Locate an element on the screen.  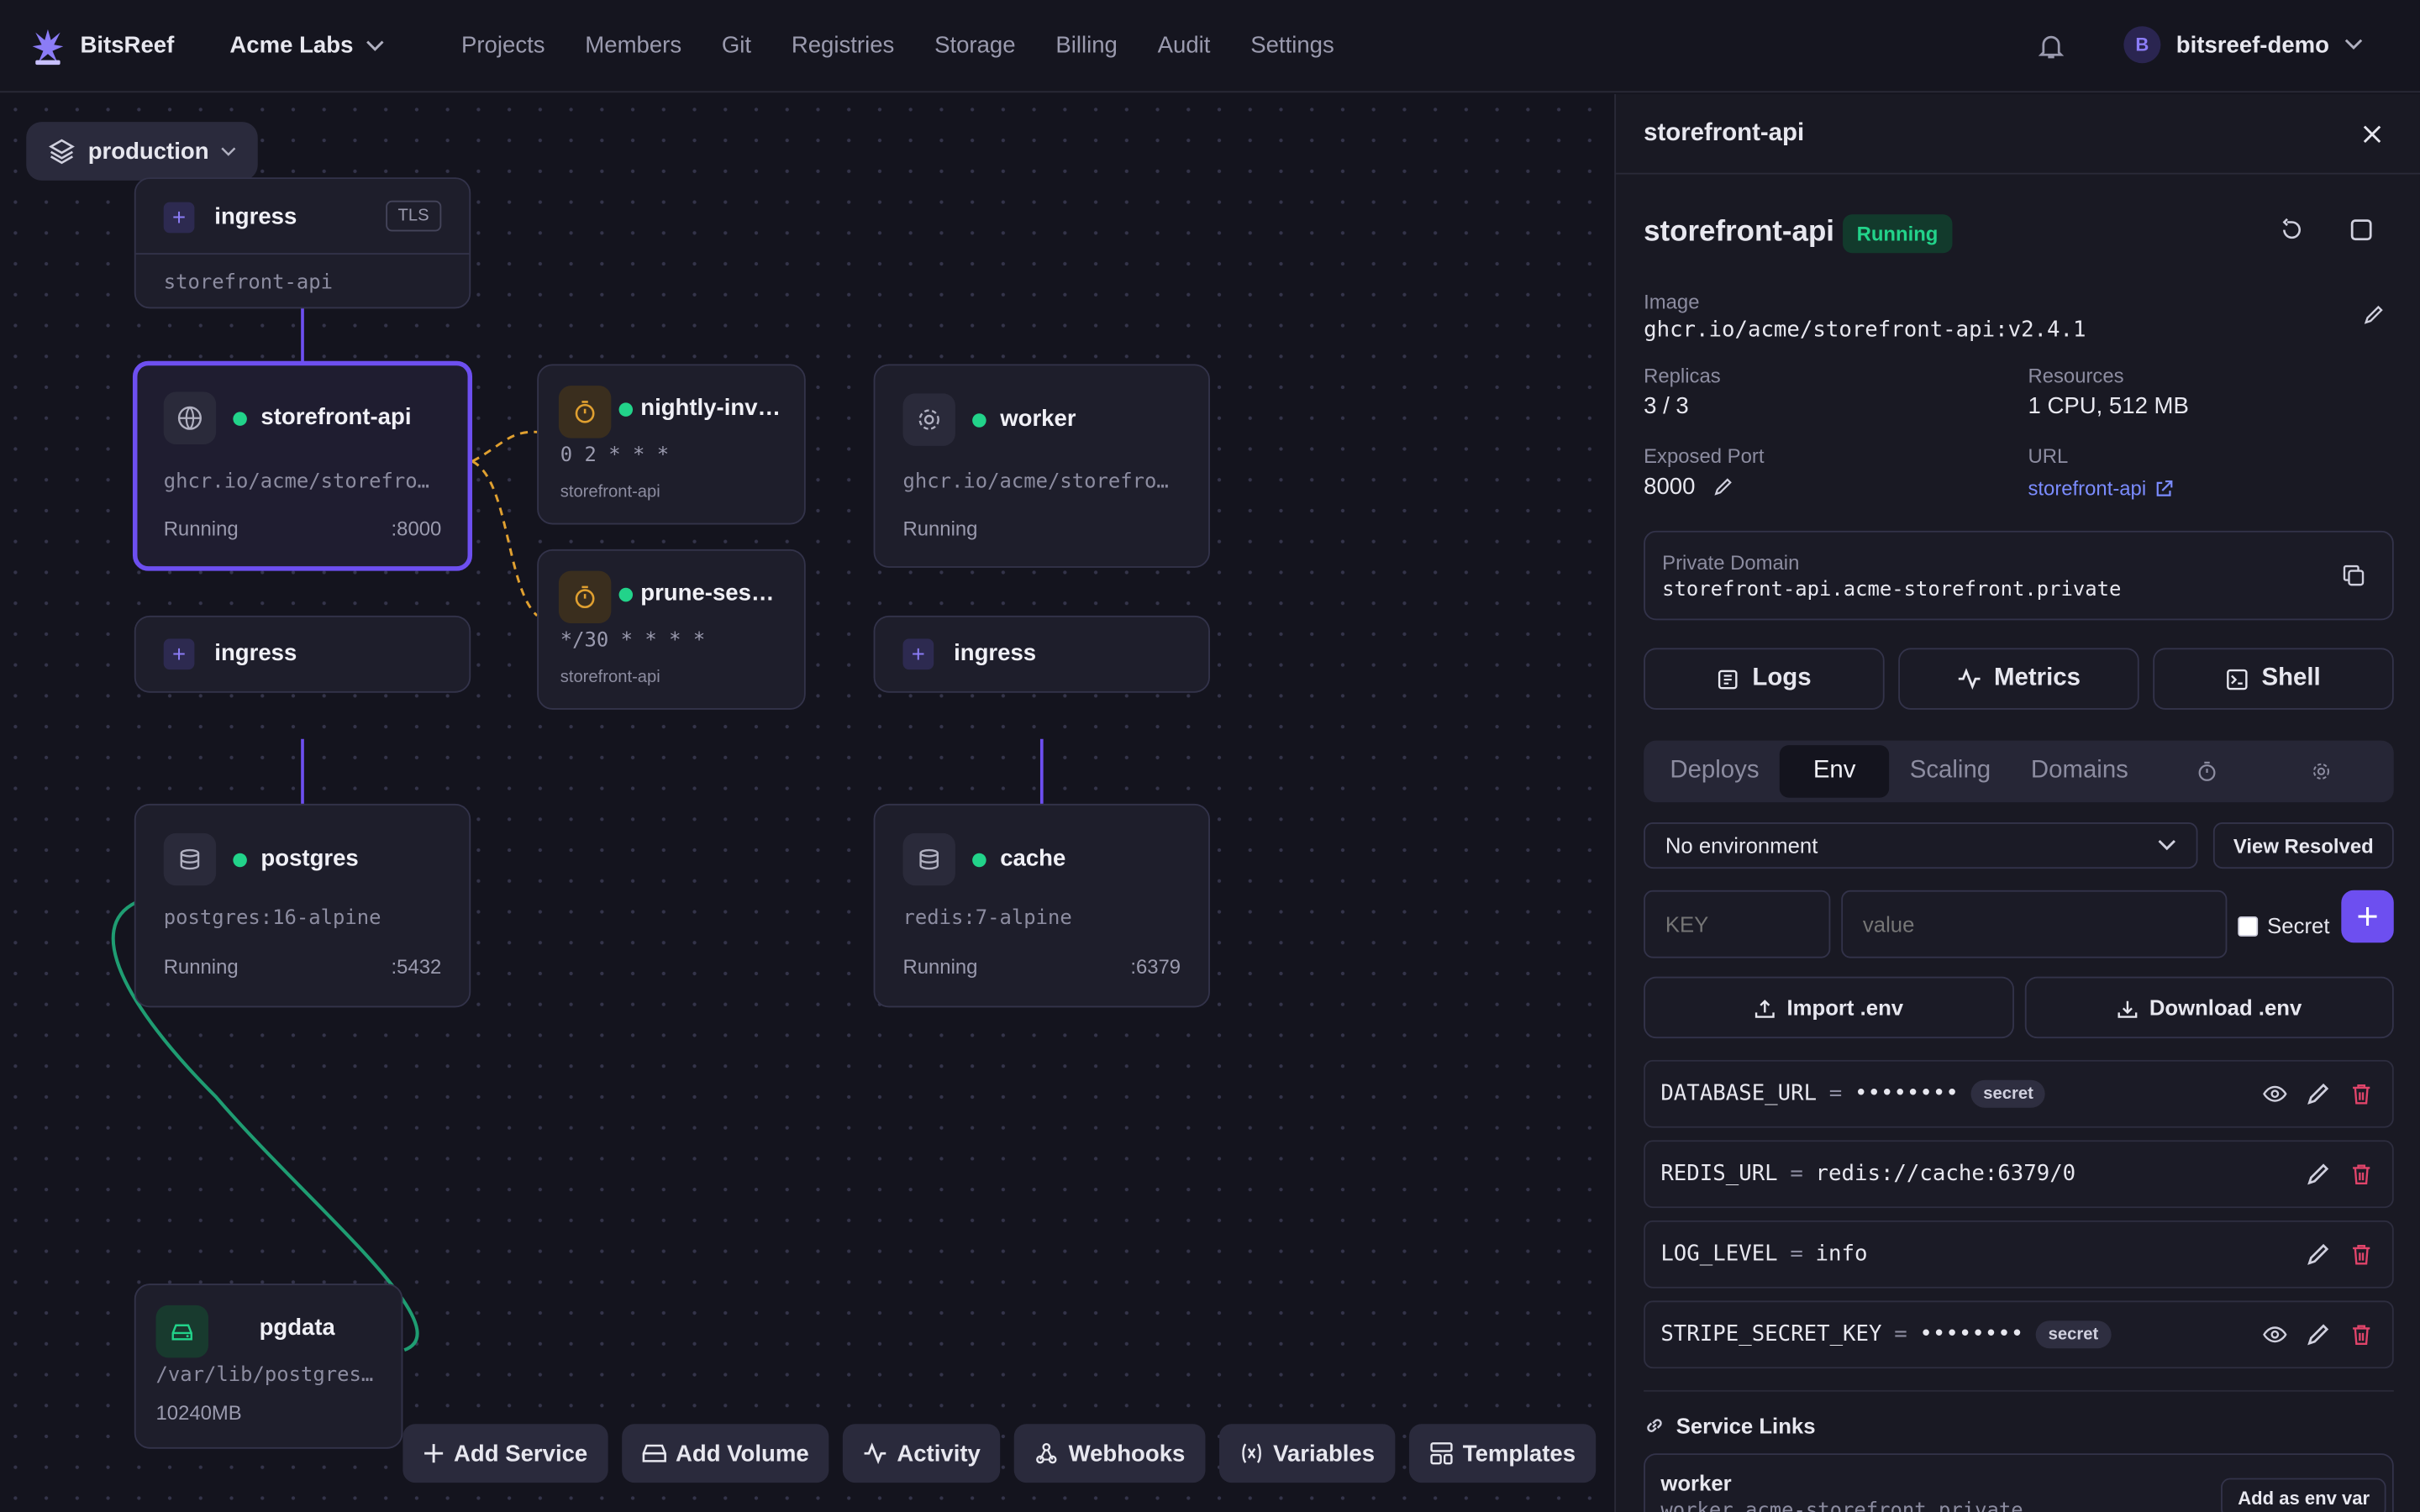
url-link: storefront-api is located at coordinates (2100, 488).